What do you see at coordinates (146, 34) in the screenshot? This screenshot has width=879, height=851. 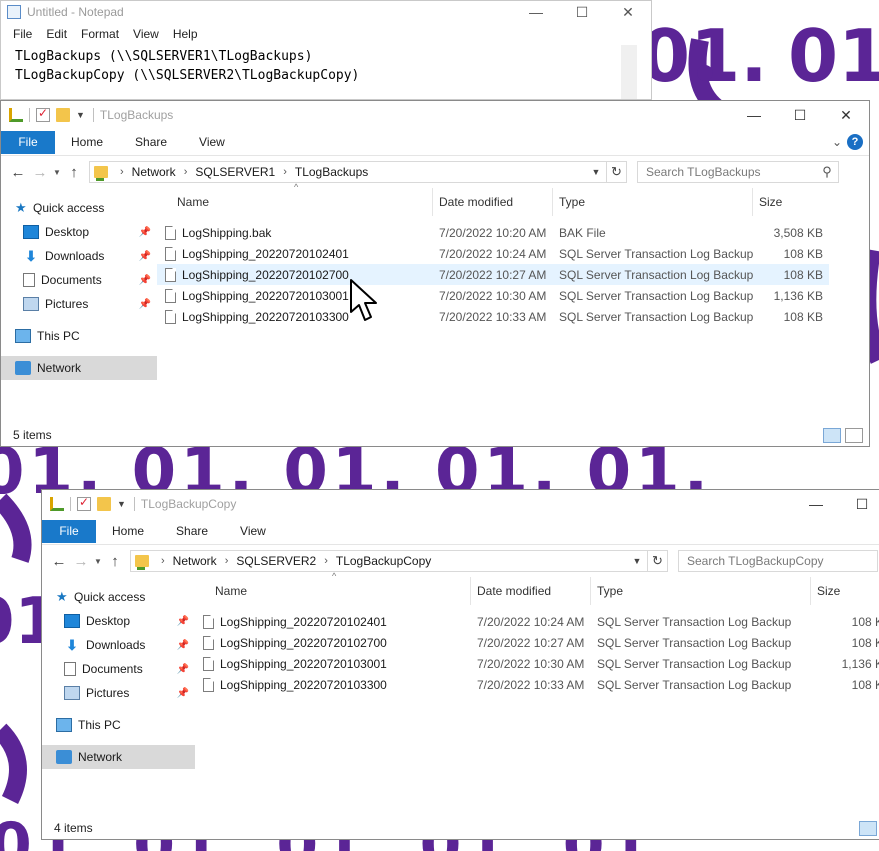 I see `menu-view: View` at bounding box center [146, 34].